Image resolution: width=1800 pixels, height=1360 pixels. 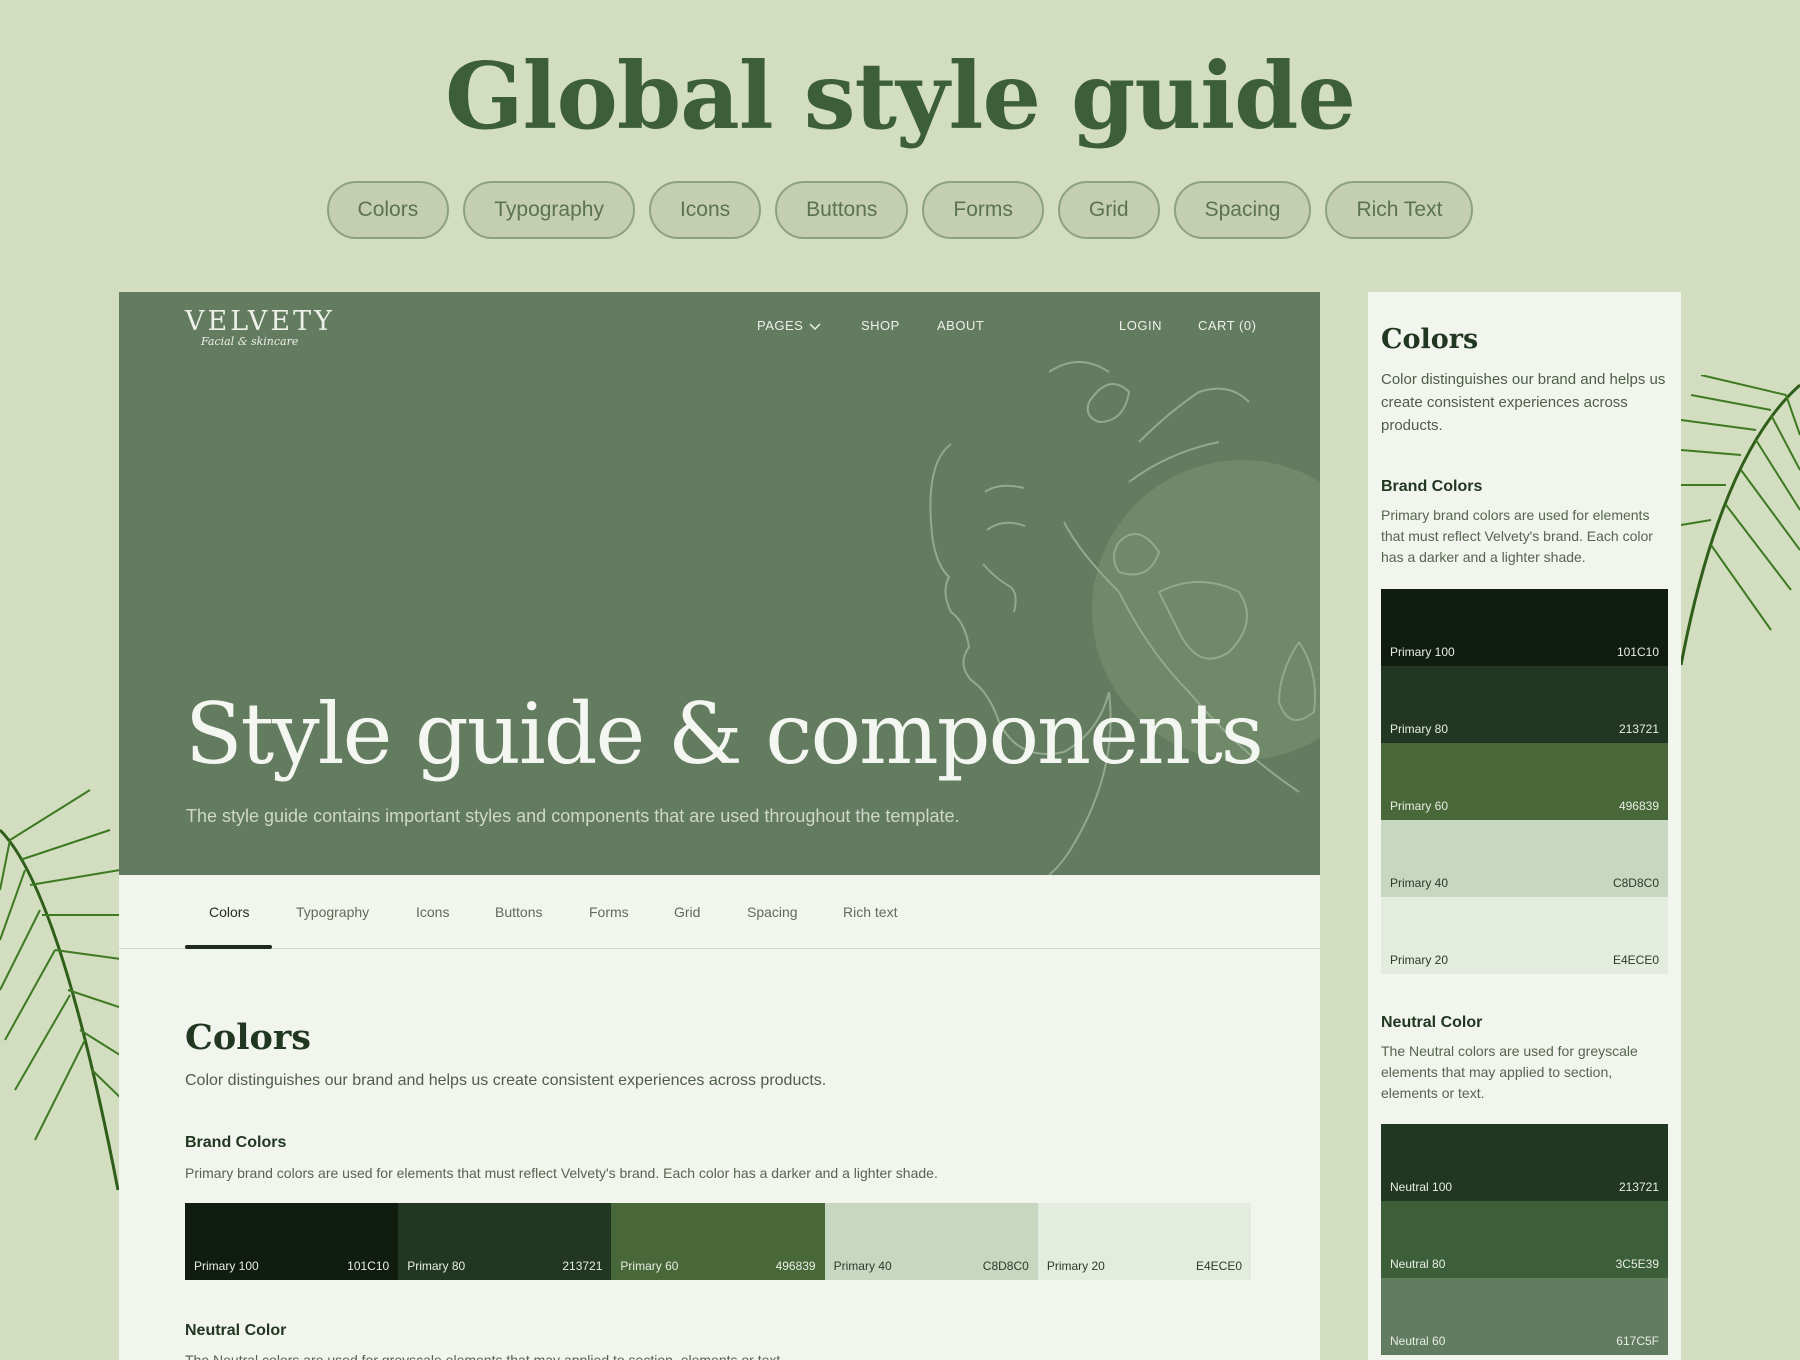 What do you see at coordinates (724, 734) in the screenshot?
I see `hero-title: Style guide & components` at bounding box center [724, 734].